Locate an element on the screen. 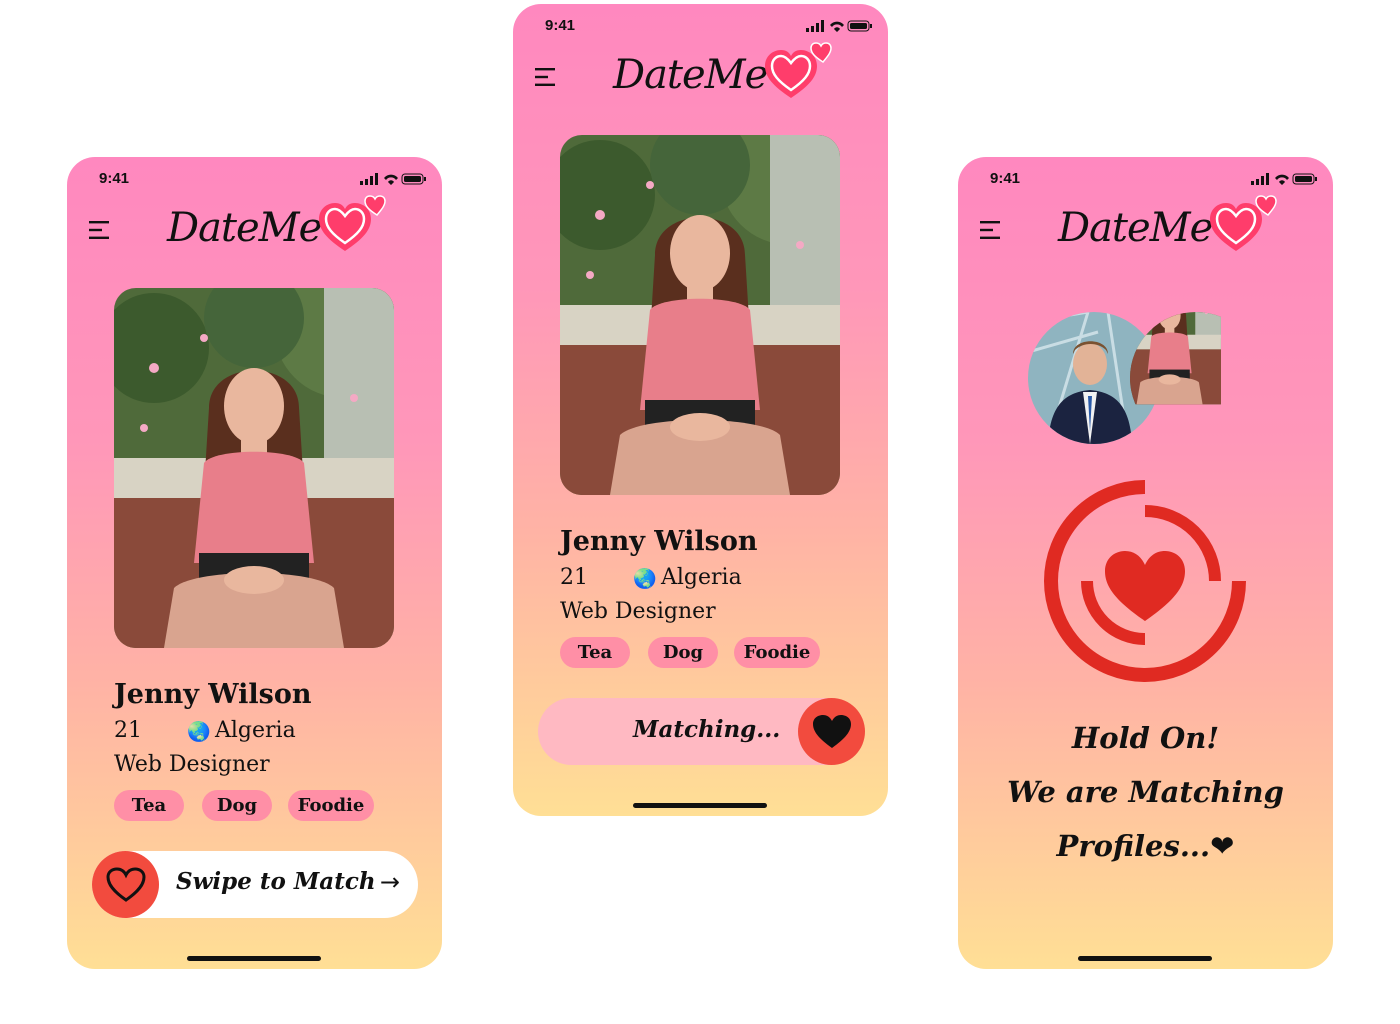 The height and width of the screenshot is (1024, 1400). arrow-right-icon: → is located at coordinates (389, 882).